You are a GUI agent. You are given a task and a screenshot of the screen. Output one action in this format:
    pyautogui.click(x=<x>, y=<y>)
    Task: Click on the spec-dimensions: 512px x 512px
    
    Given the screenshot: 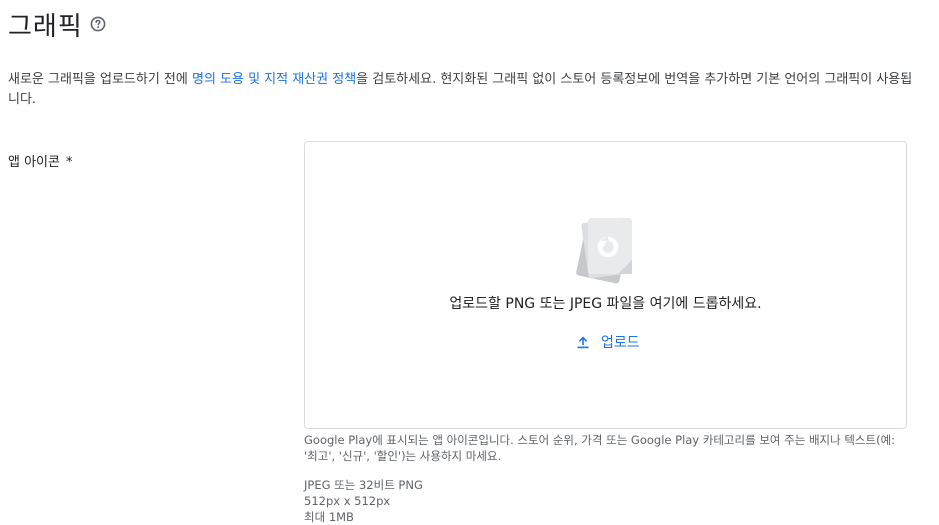 What is the action you would take?
    pyautogui.click(x=347, y=501)
    